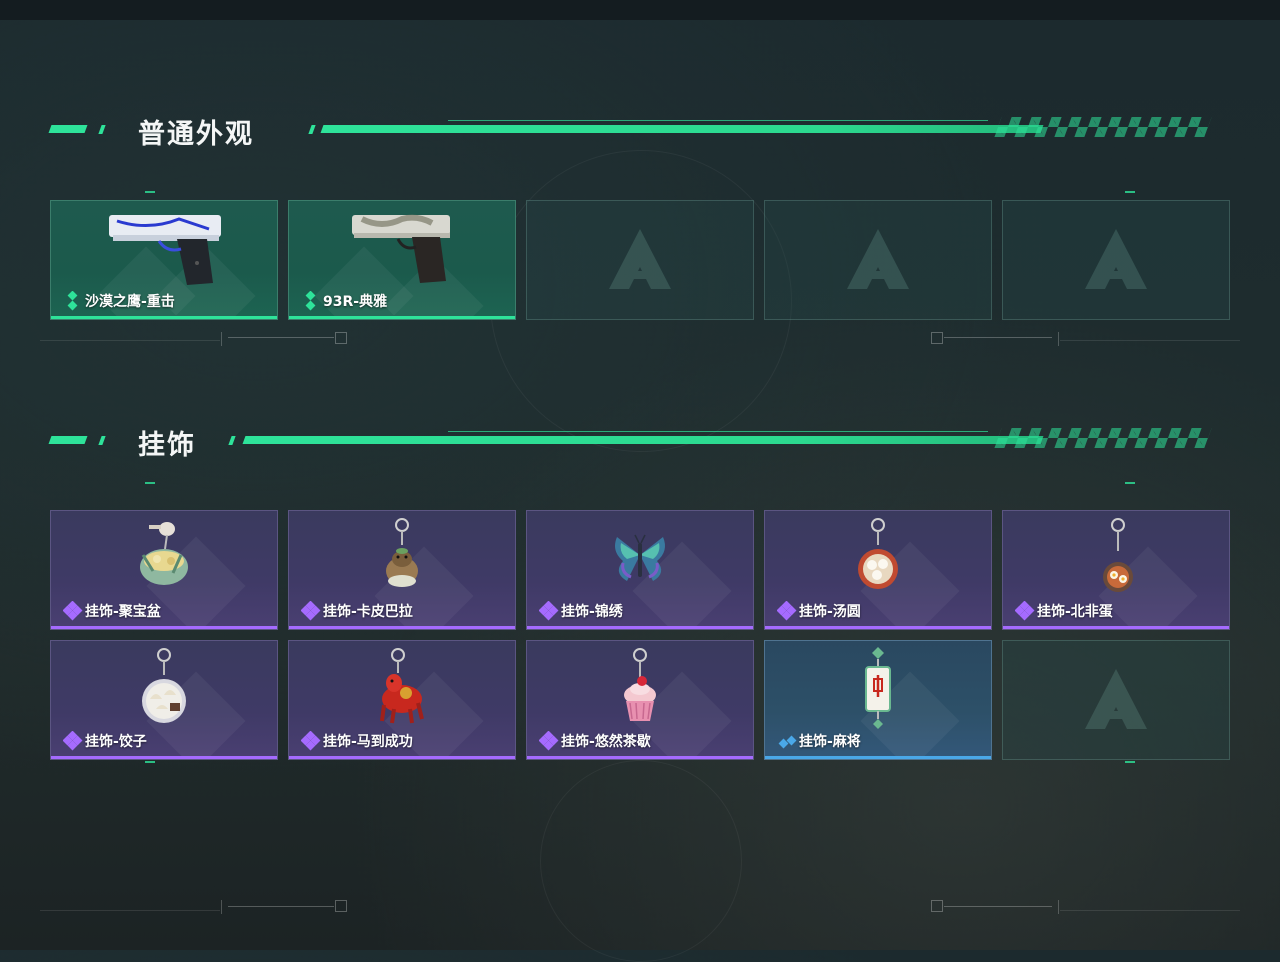  I want to click on charm-shakshuka-icon, so click(1118, 555).